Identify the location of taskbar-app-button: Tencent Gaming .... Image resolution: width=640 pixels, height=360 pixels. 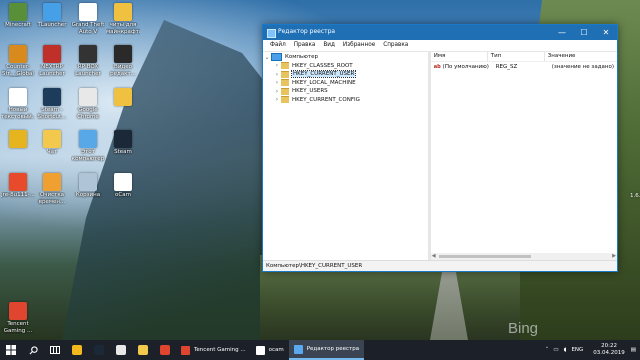
(213, 350).